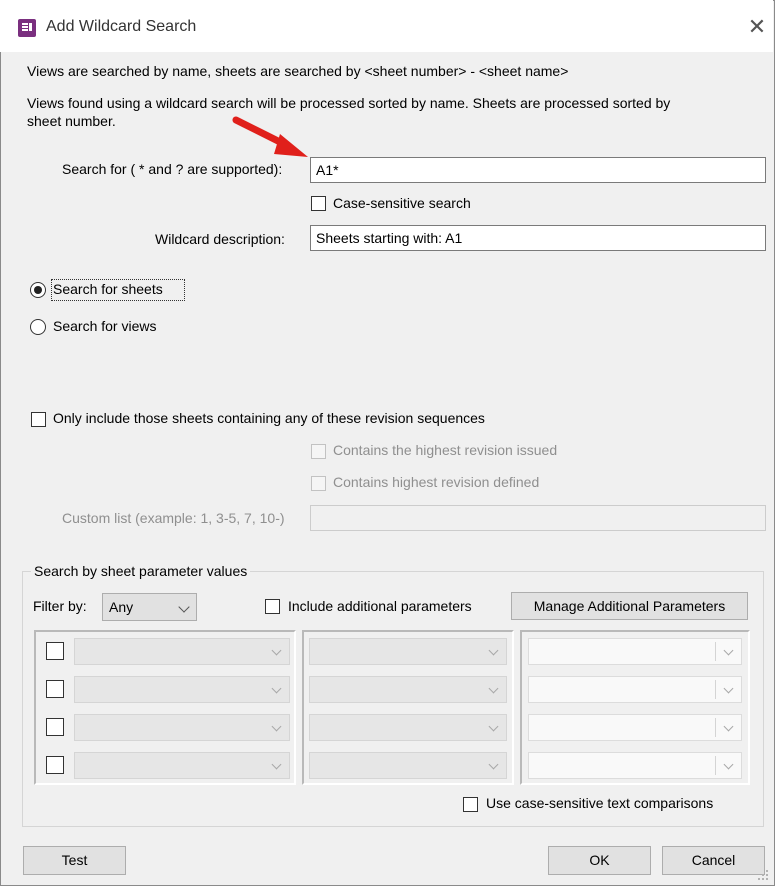 Image resolution: width=775 pixels, height=886 pixels. Describe the element at coordinates (600, 803) in the screenshot. I see `case-sensitive-compare-label: Use case-sensitive text comparisons` at that location.